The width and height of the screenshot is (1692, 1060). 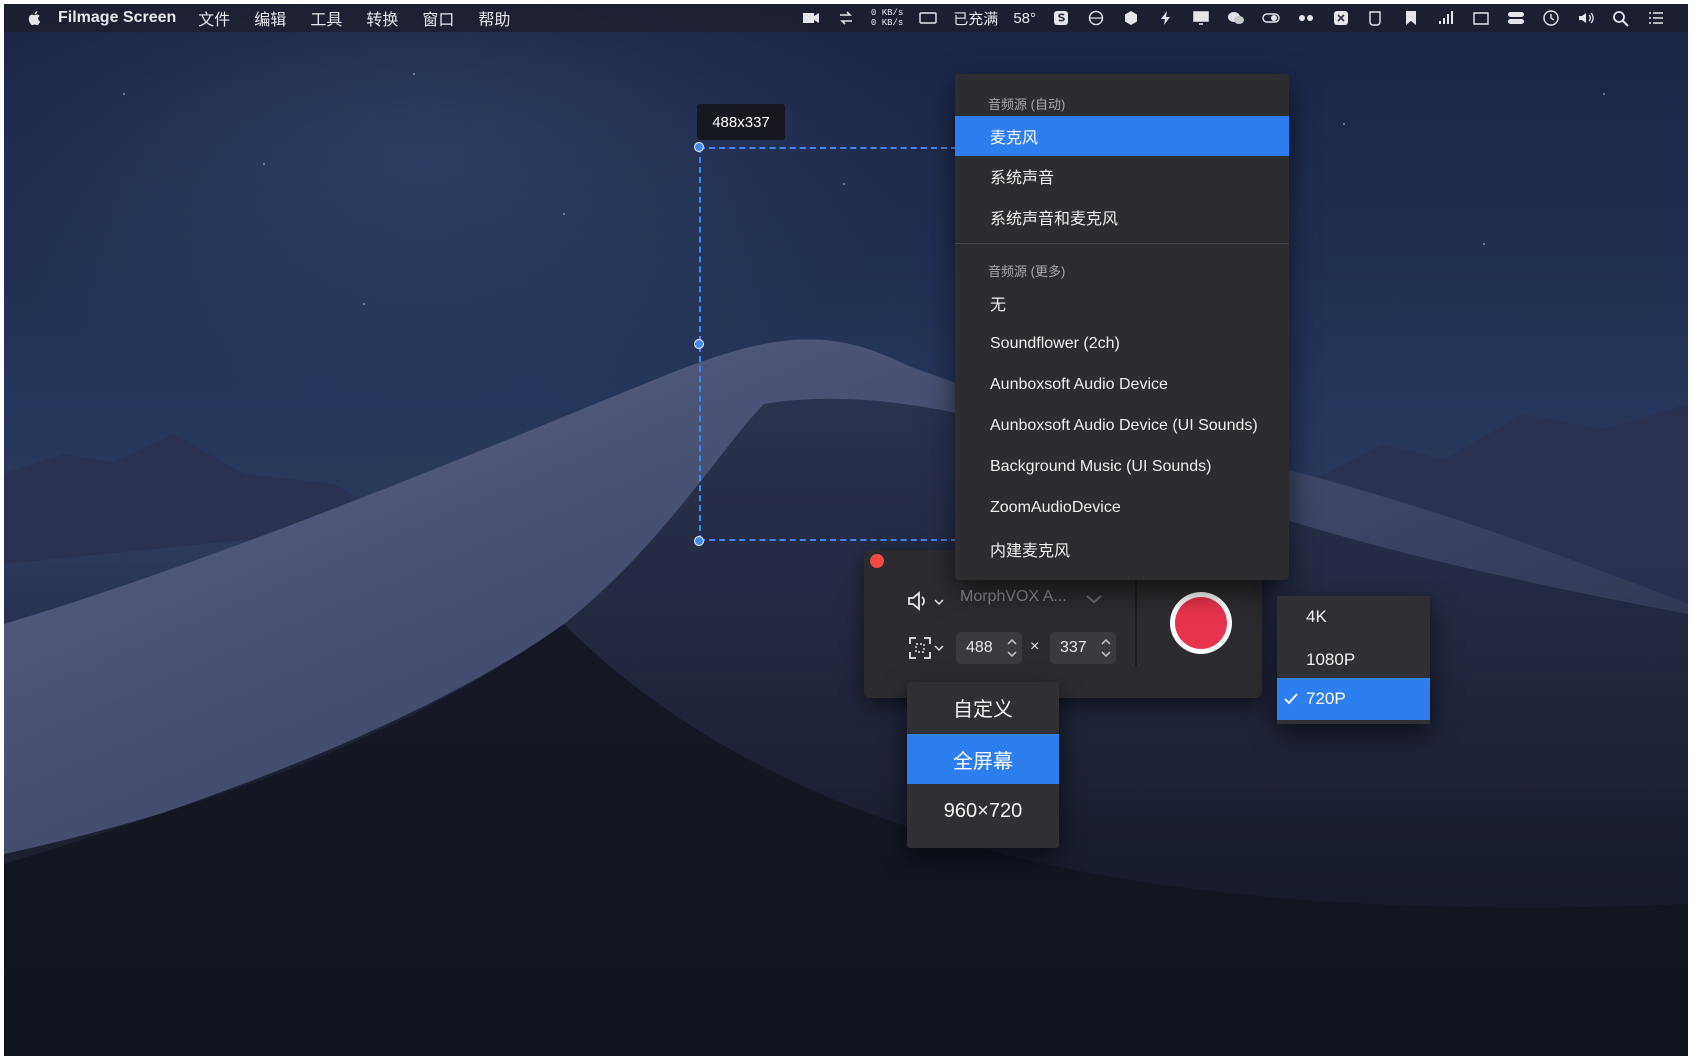 What do you see at coordinates (270, 18) in the screenshot?
I see `menu-edit: 编辑` at bounding box center [270, 18].